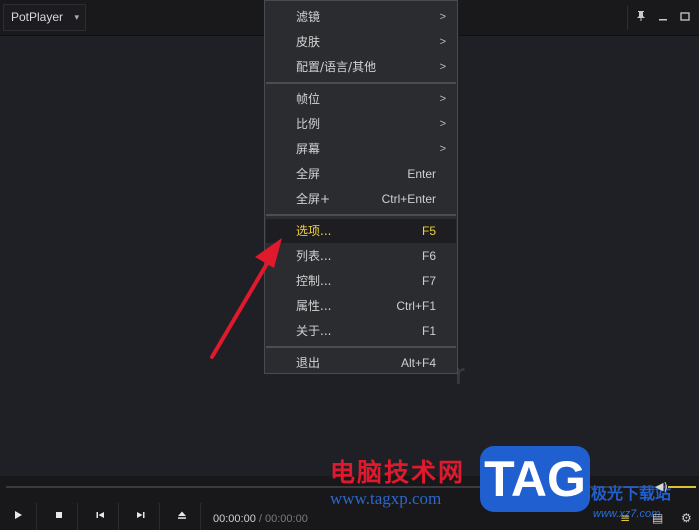 Image resolution: width=699 pixels, height=530 pixels. I want to click on menu-item-shortcut: F7, so click(428, 281).